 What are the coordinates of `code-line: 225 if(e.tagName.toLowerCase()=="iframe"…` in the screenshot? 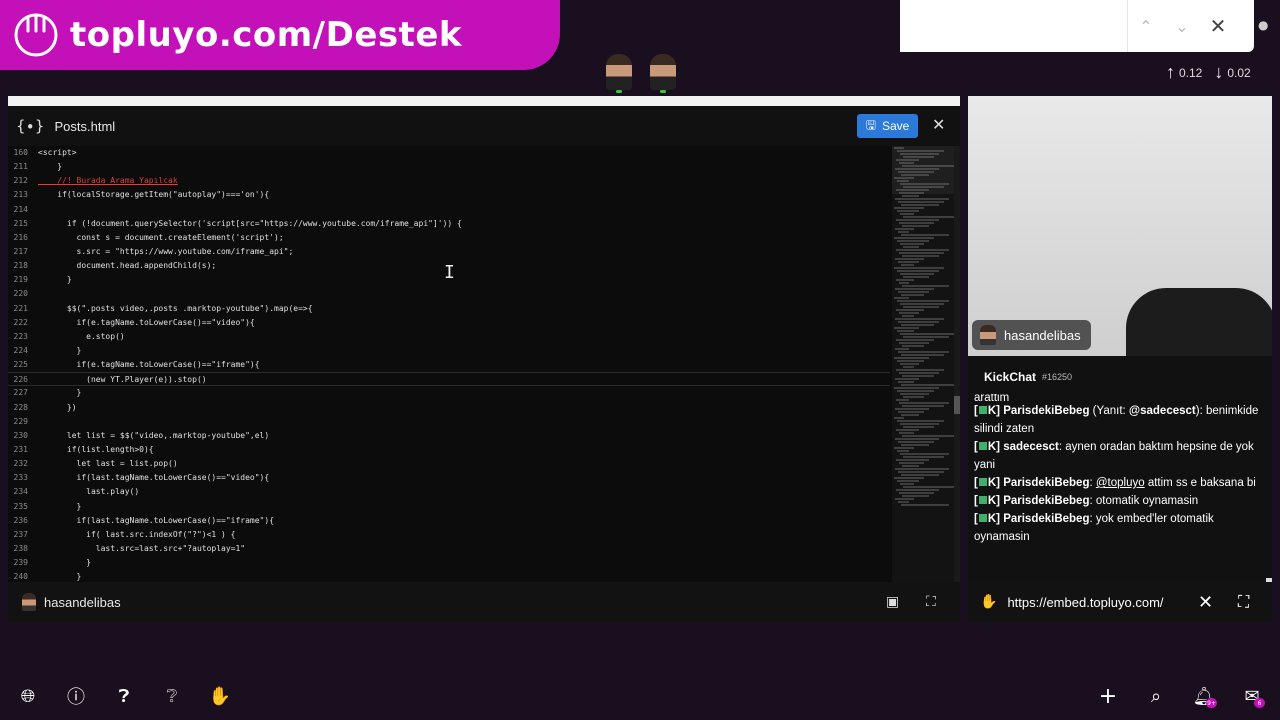 It's located at (449, 365).